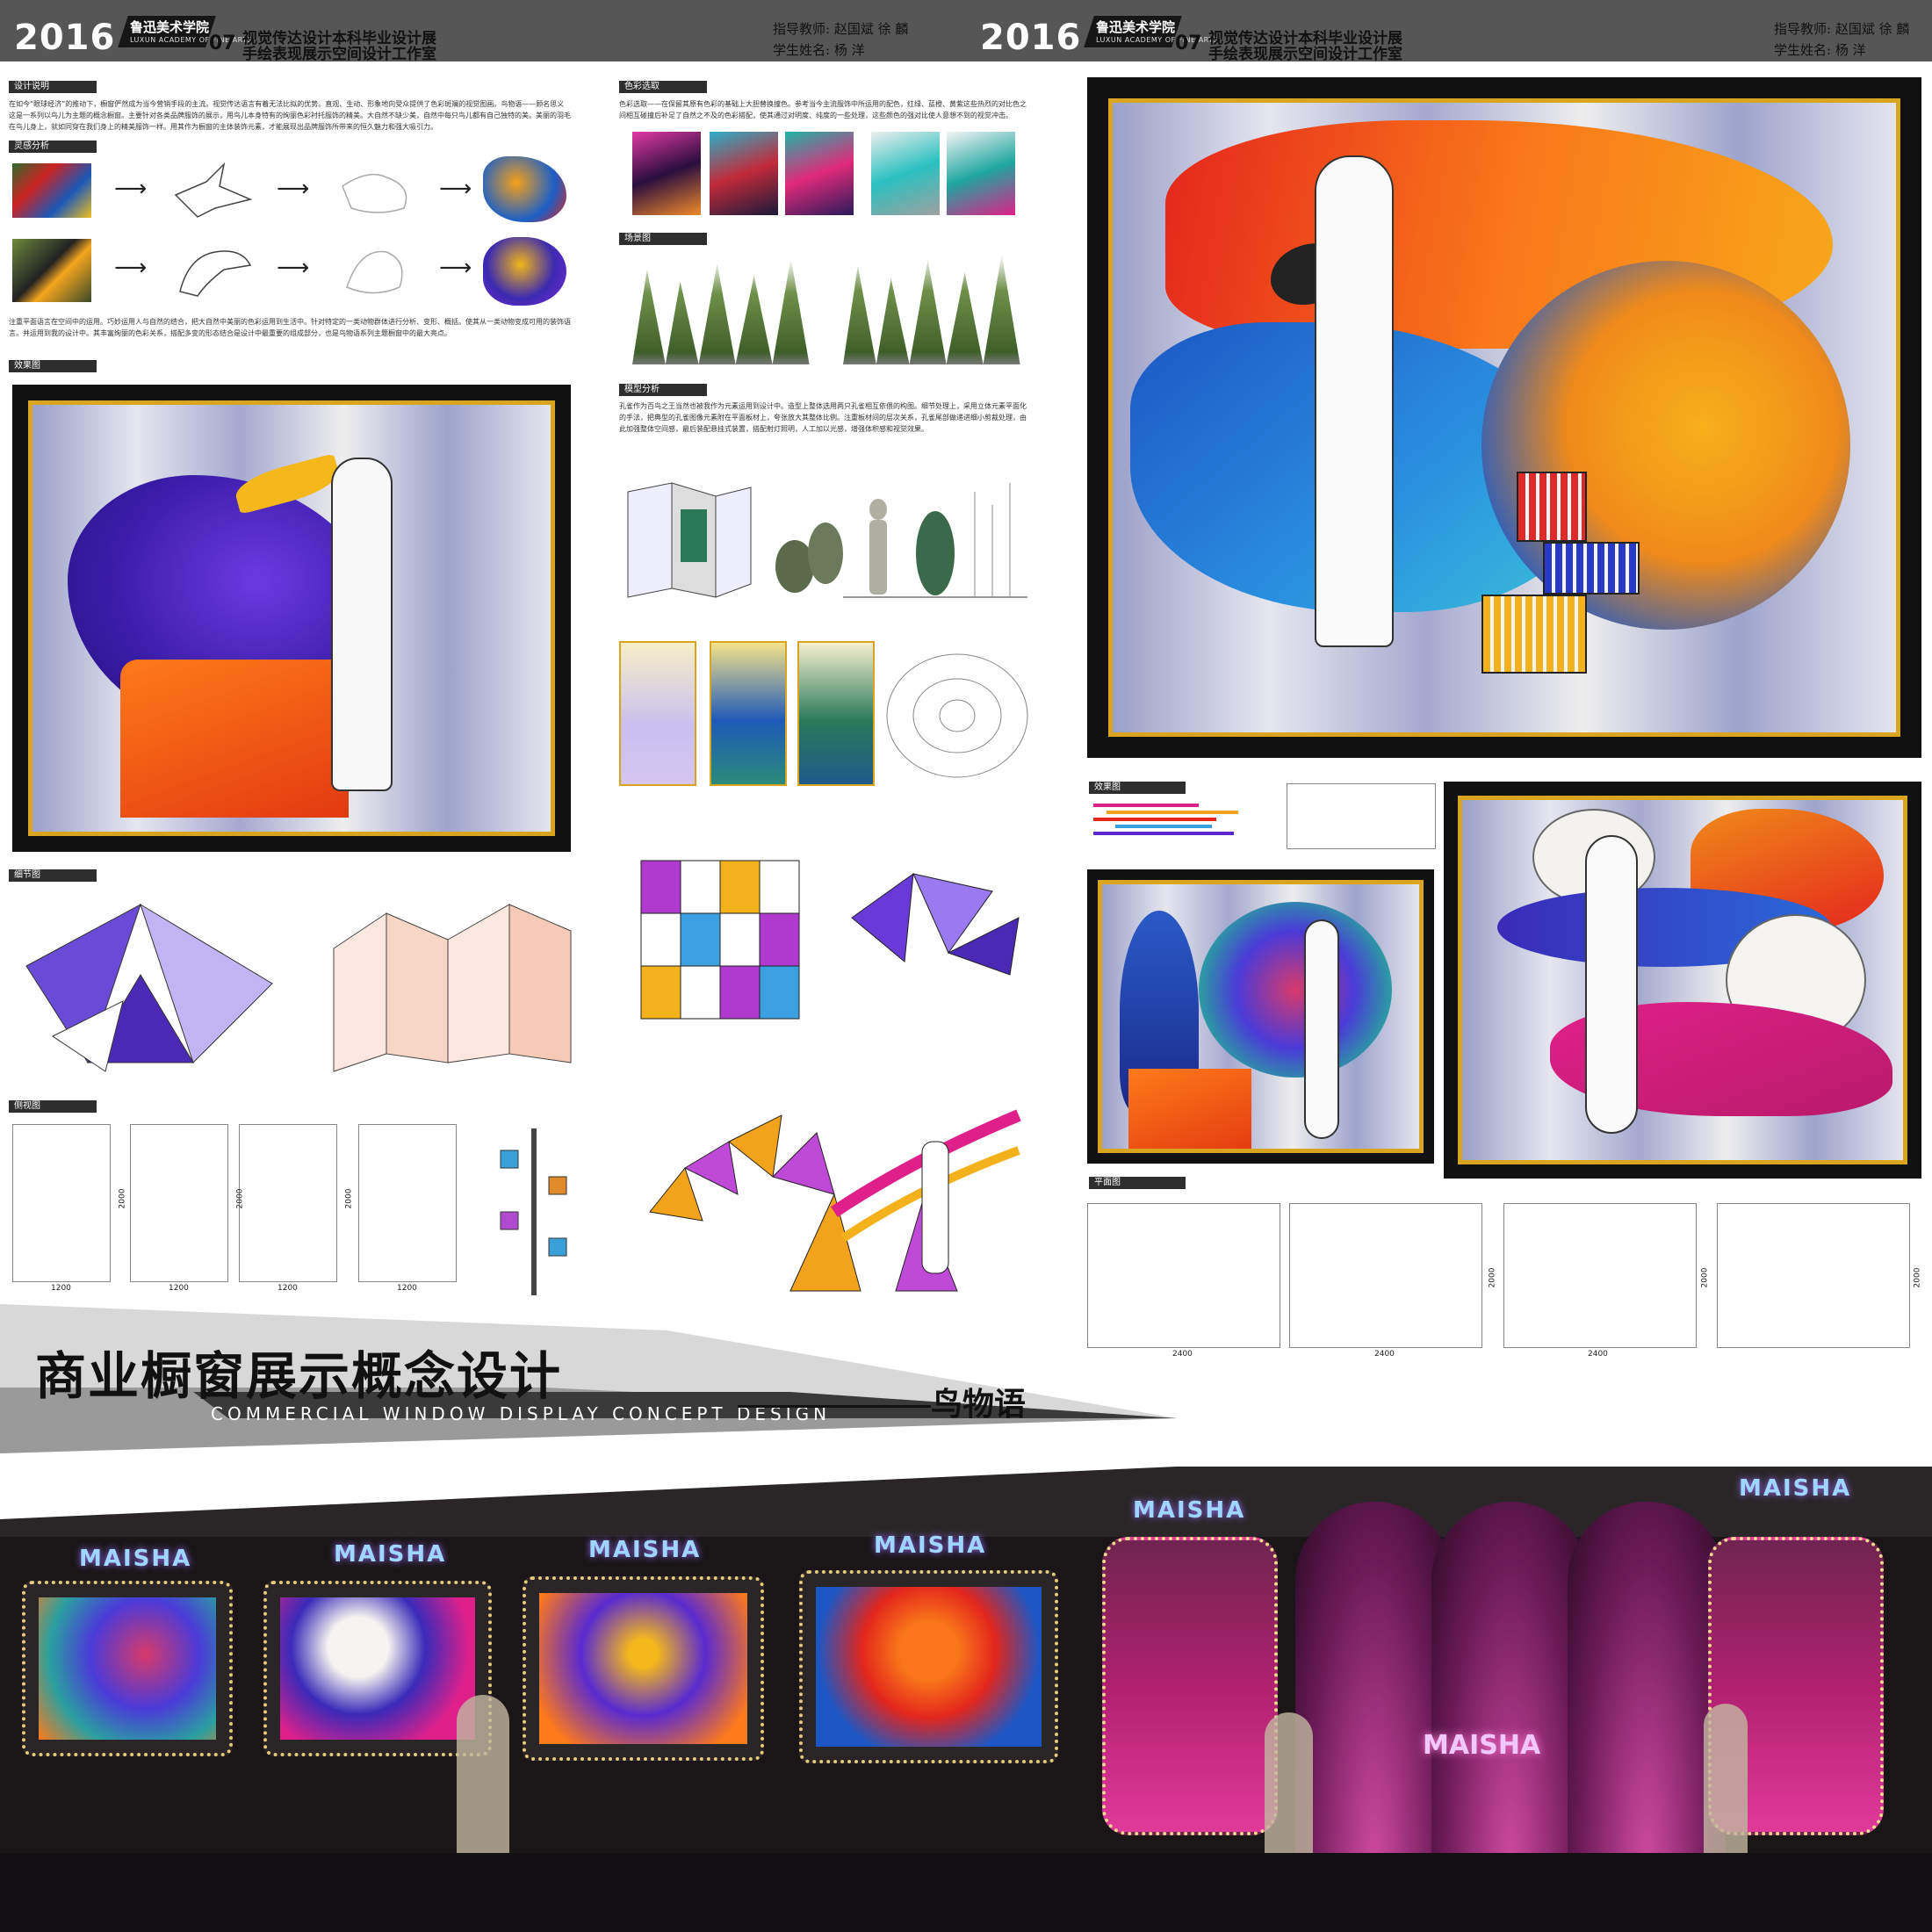 The width and height of the screenshot is (1932, 1932). I want to click on gift-box-blue, so click(1591, 568).